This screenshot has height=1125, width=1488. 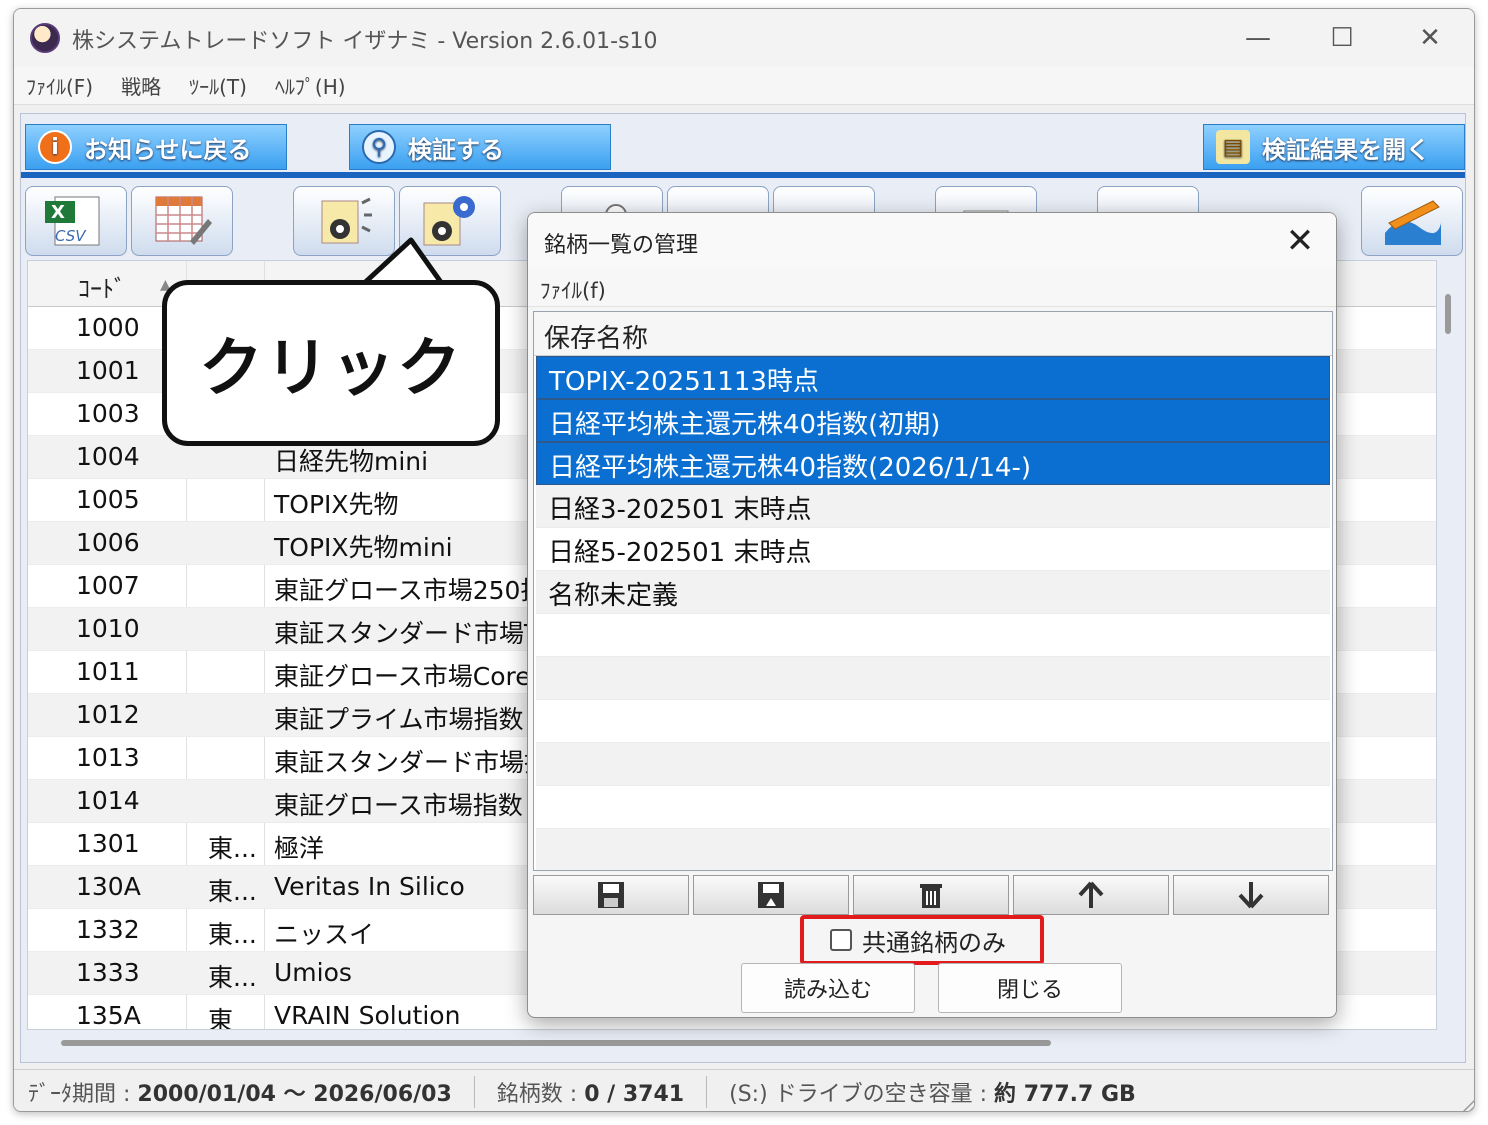 I want to click on save-disk-icon, so click(x=611, y=895).